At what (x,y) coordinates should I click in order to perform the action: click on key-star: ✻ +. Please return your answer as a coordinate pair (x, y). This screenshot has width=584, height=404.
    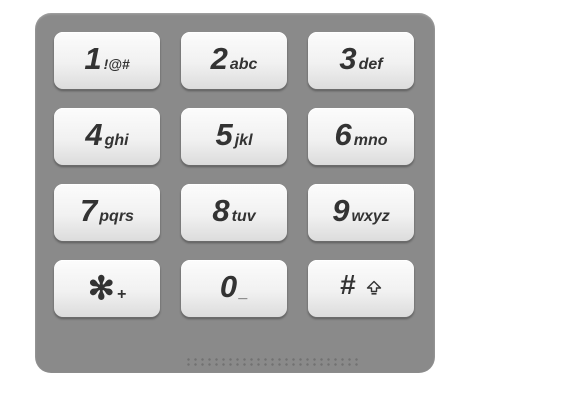
    Looking at the image, I should click on (107, 288).